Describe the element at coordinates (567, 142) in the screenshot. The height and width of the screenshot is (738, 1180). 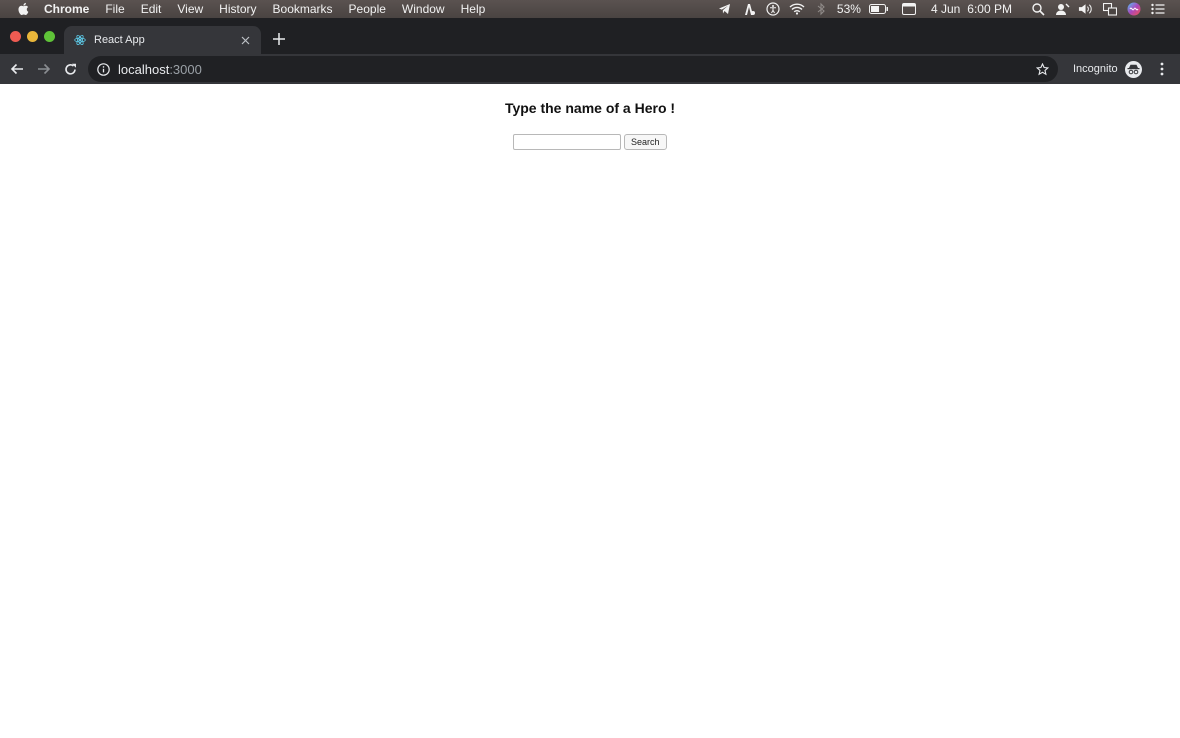
I see `hero-search-input` at that location.